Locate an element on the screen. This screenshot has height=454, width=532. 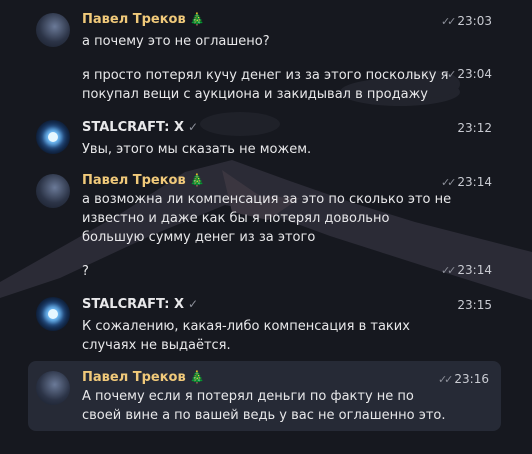
message-time: 23:15 is located at coordinates (474, 305).